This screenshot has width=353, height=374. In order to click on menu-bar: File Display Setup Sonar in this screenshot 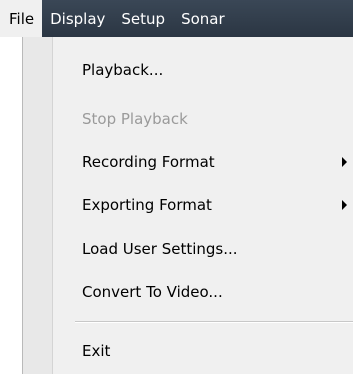, I will do `click(176, 18)`.